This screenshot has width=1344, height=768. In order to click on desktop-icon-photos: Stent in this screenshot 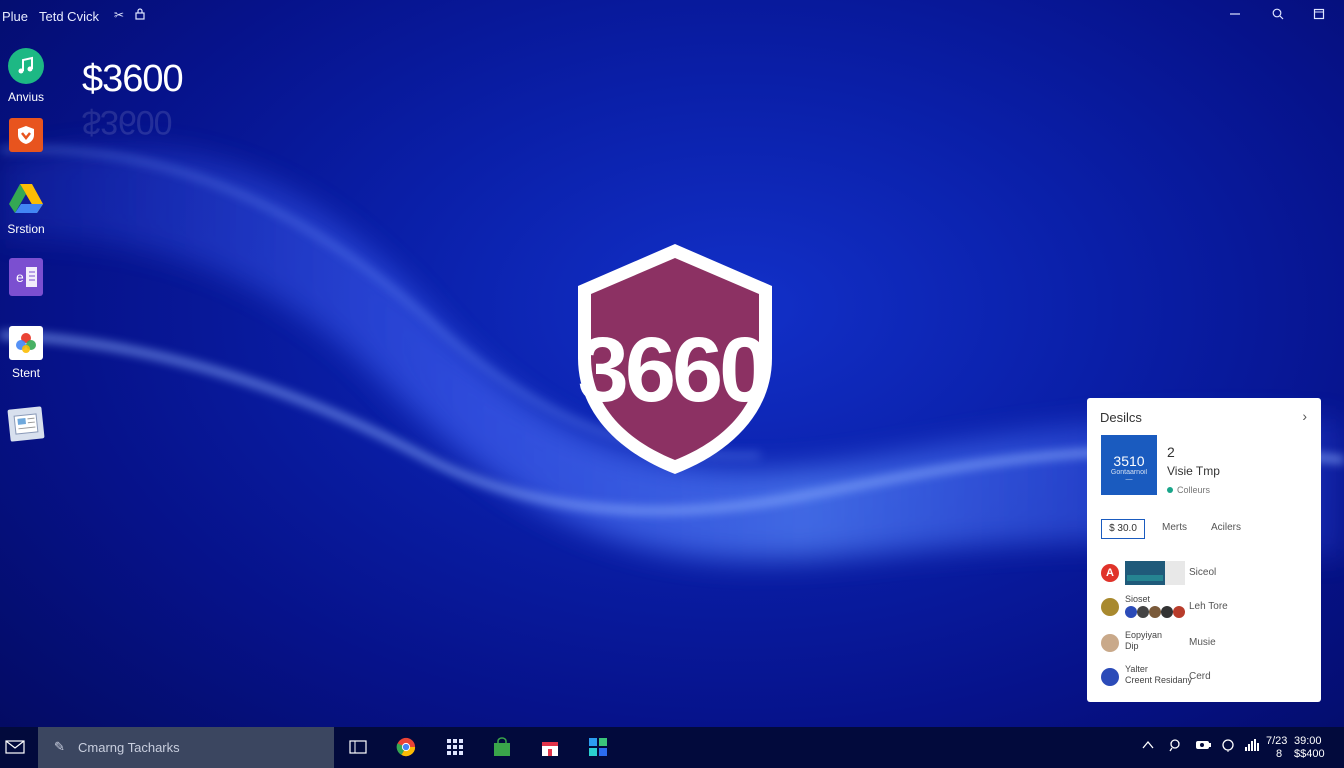, I will do `click(26, 353)`.